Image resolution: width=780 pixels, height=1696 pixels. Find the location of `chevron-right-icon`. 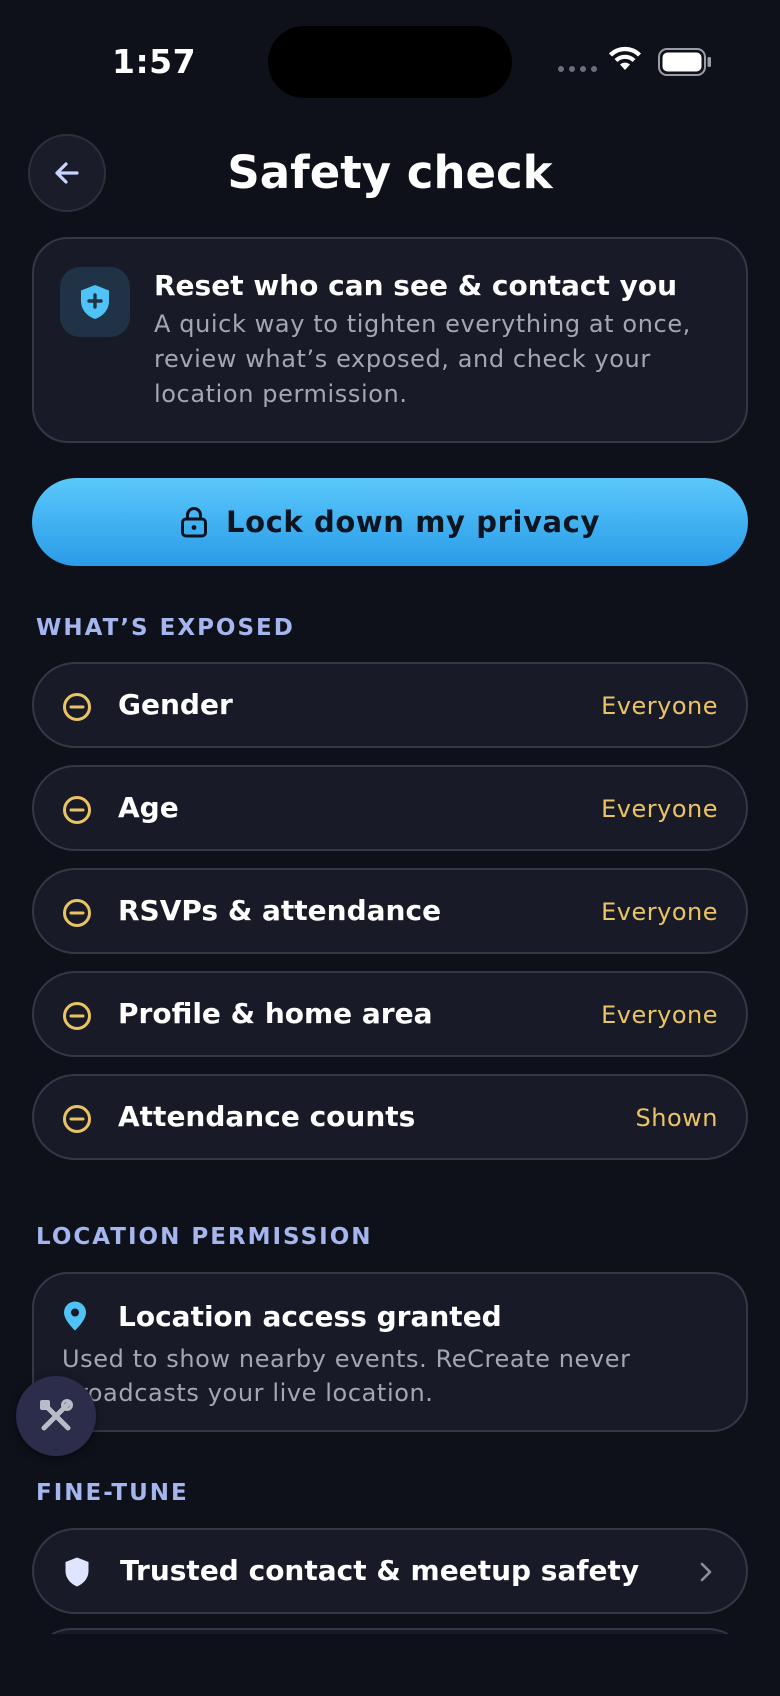

chevron-right-icon is located at coordinates (706, 1572).